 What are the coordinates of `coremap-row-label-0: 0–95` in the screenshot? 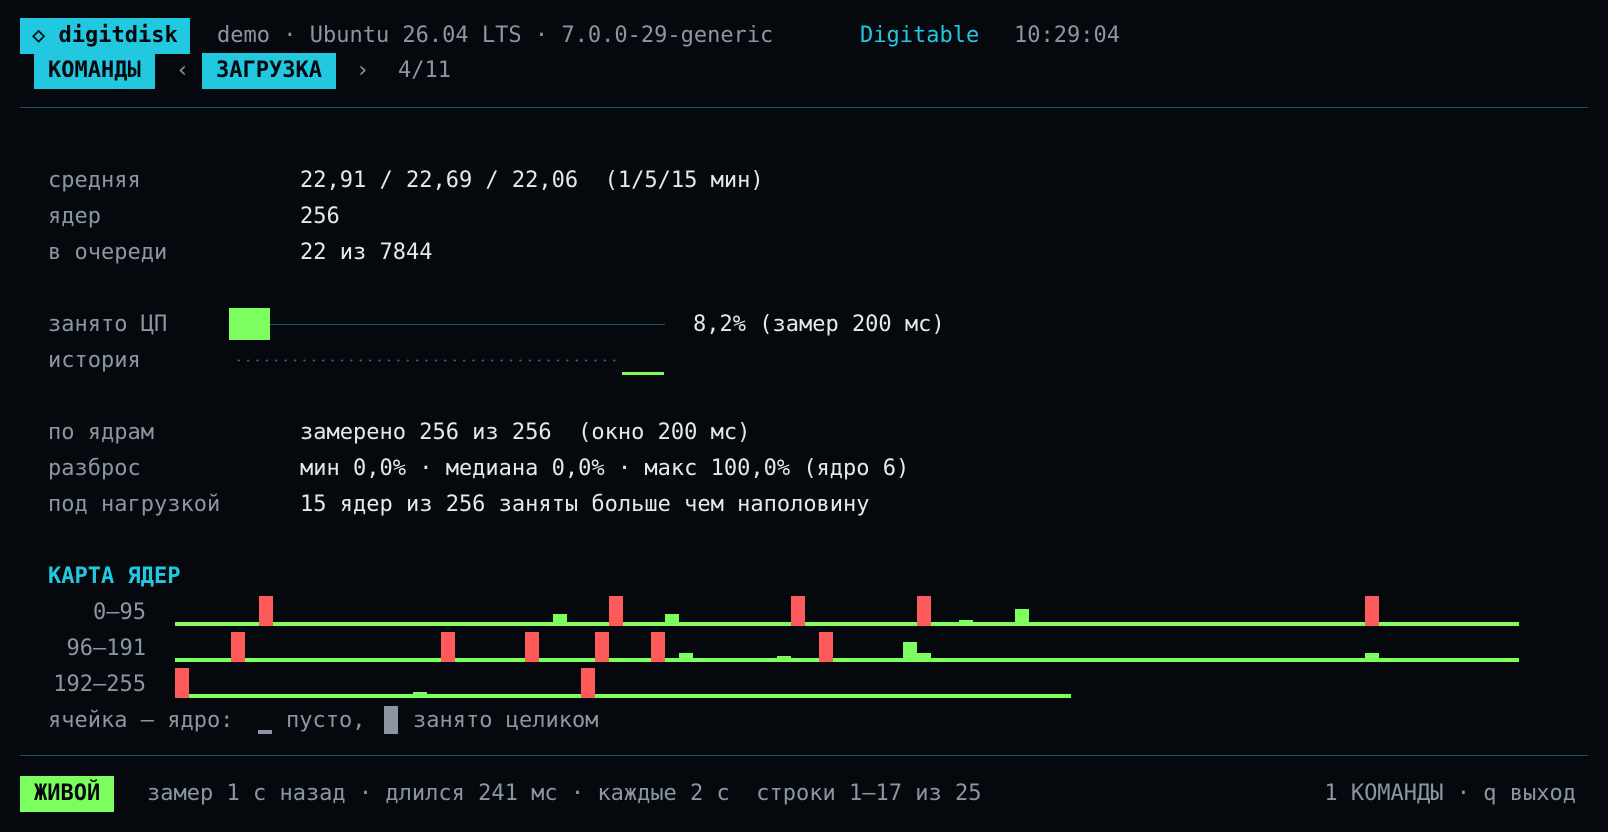 It's located at (119, 612).